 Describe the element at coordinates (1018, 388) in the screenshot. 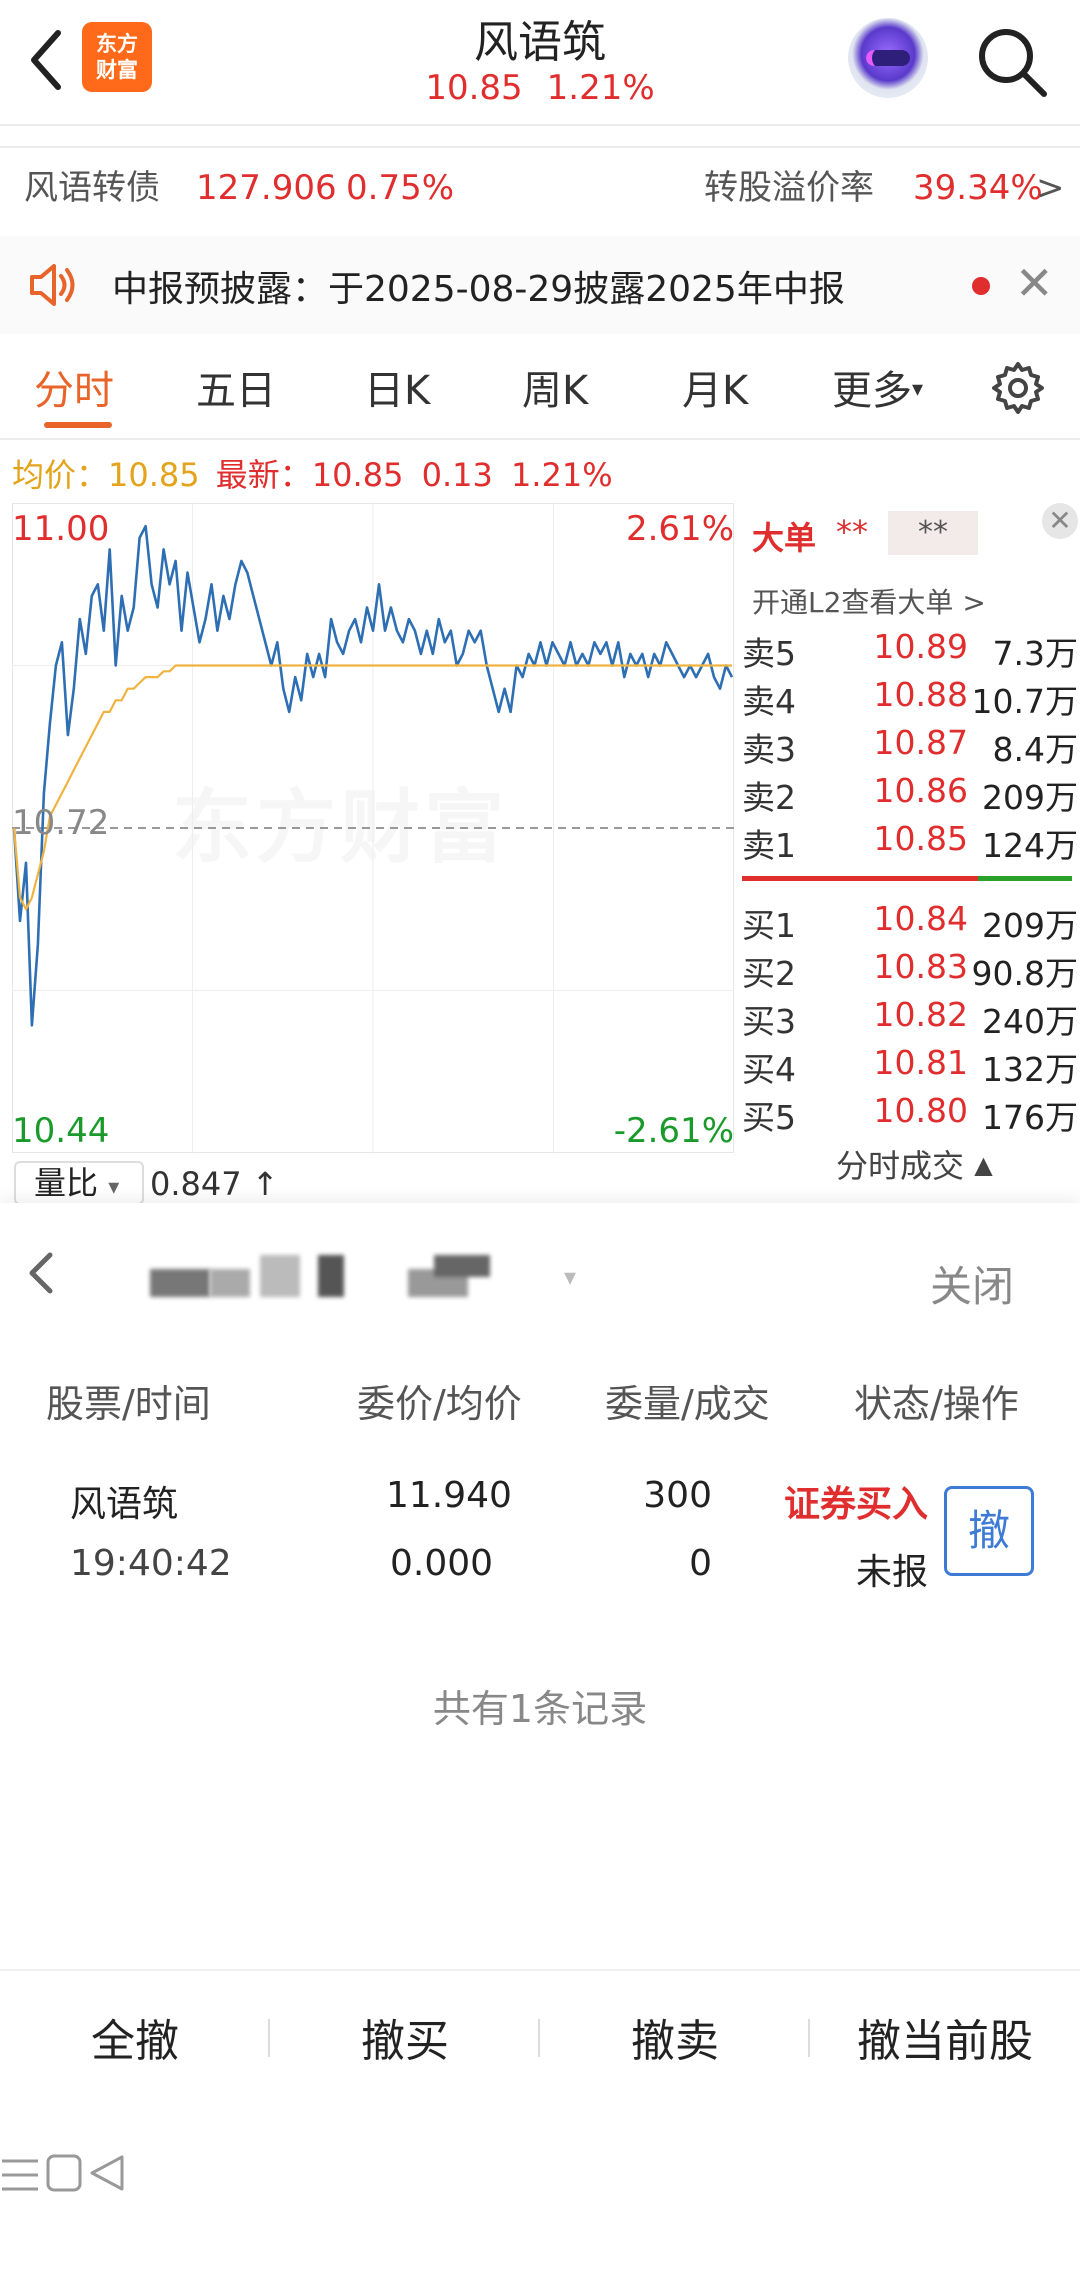

I see `gear-icon` at that location.